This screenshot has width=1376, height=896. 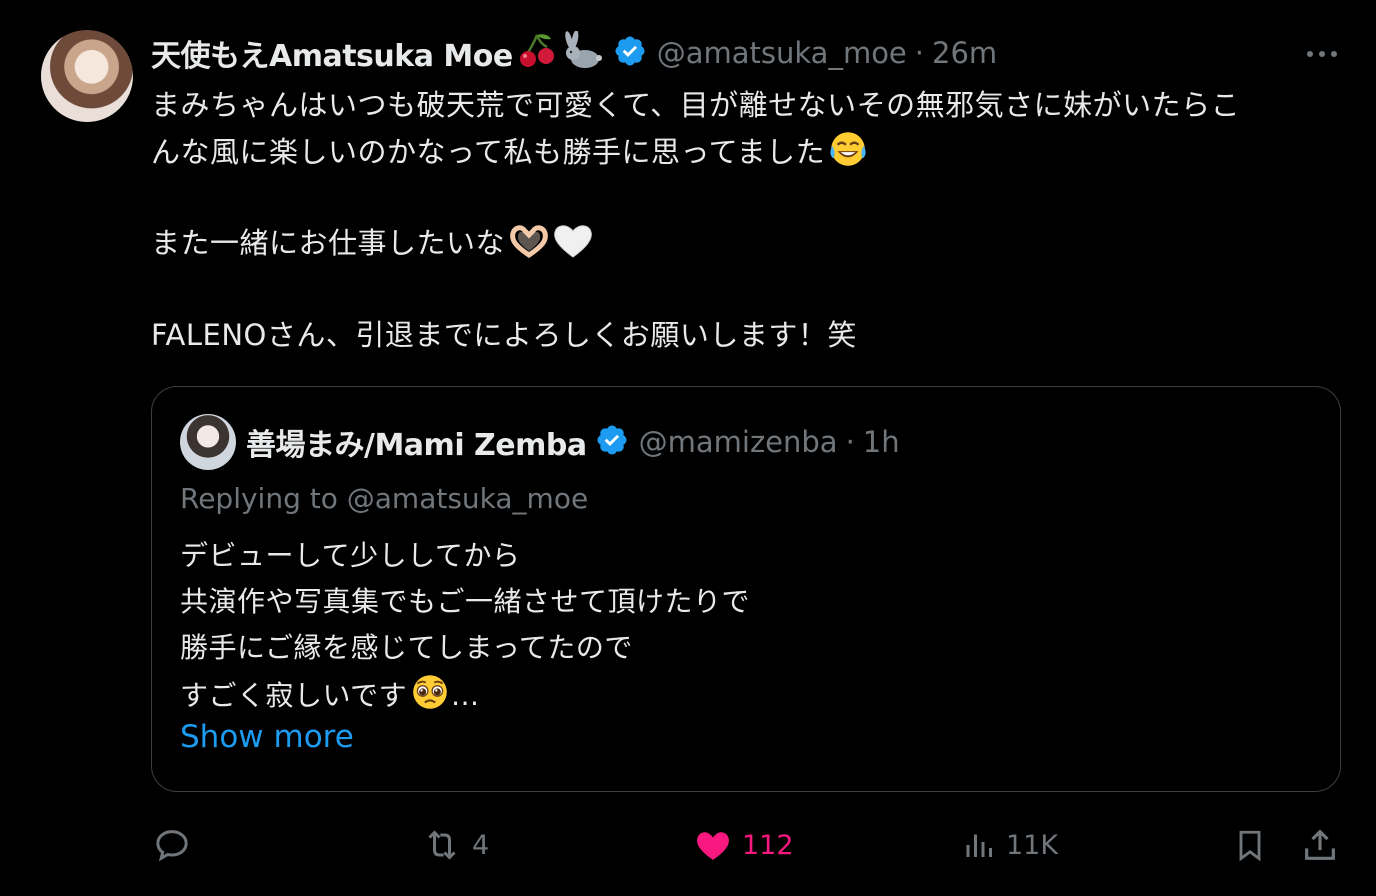 What do you see at coordinates (294, 695) in the screenshot?
I see `quoted-line-text: すごく寂しいです` at bounding box center [294, 695].